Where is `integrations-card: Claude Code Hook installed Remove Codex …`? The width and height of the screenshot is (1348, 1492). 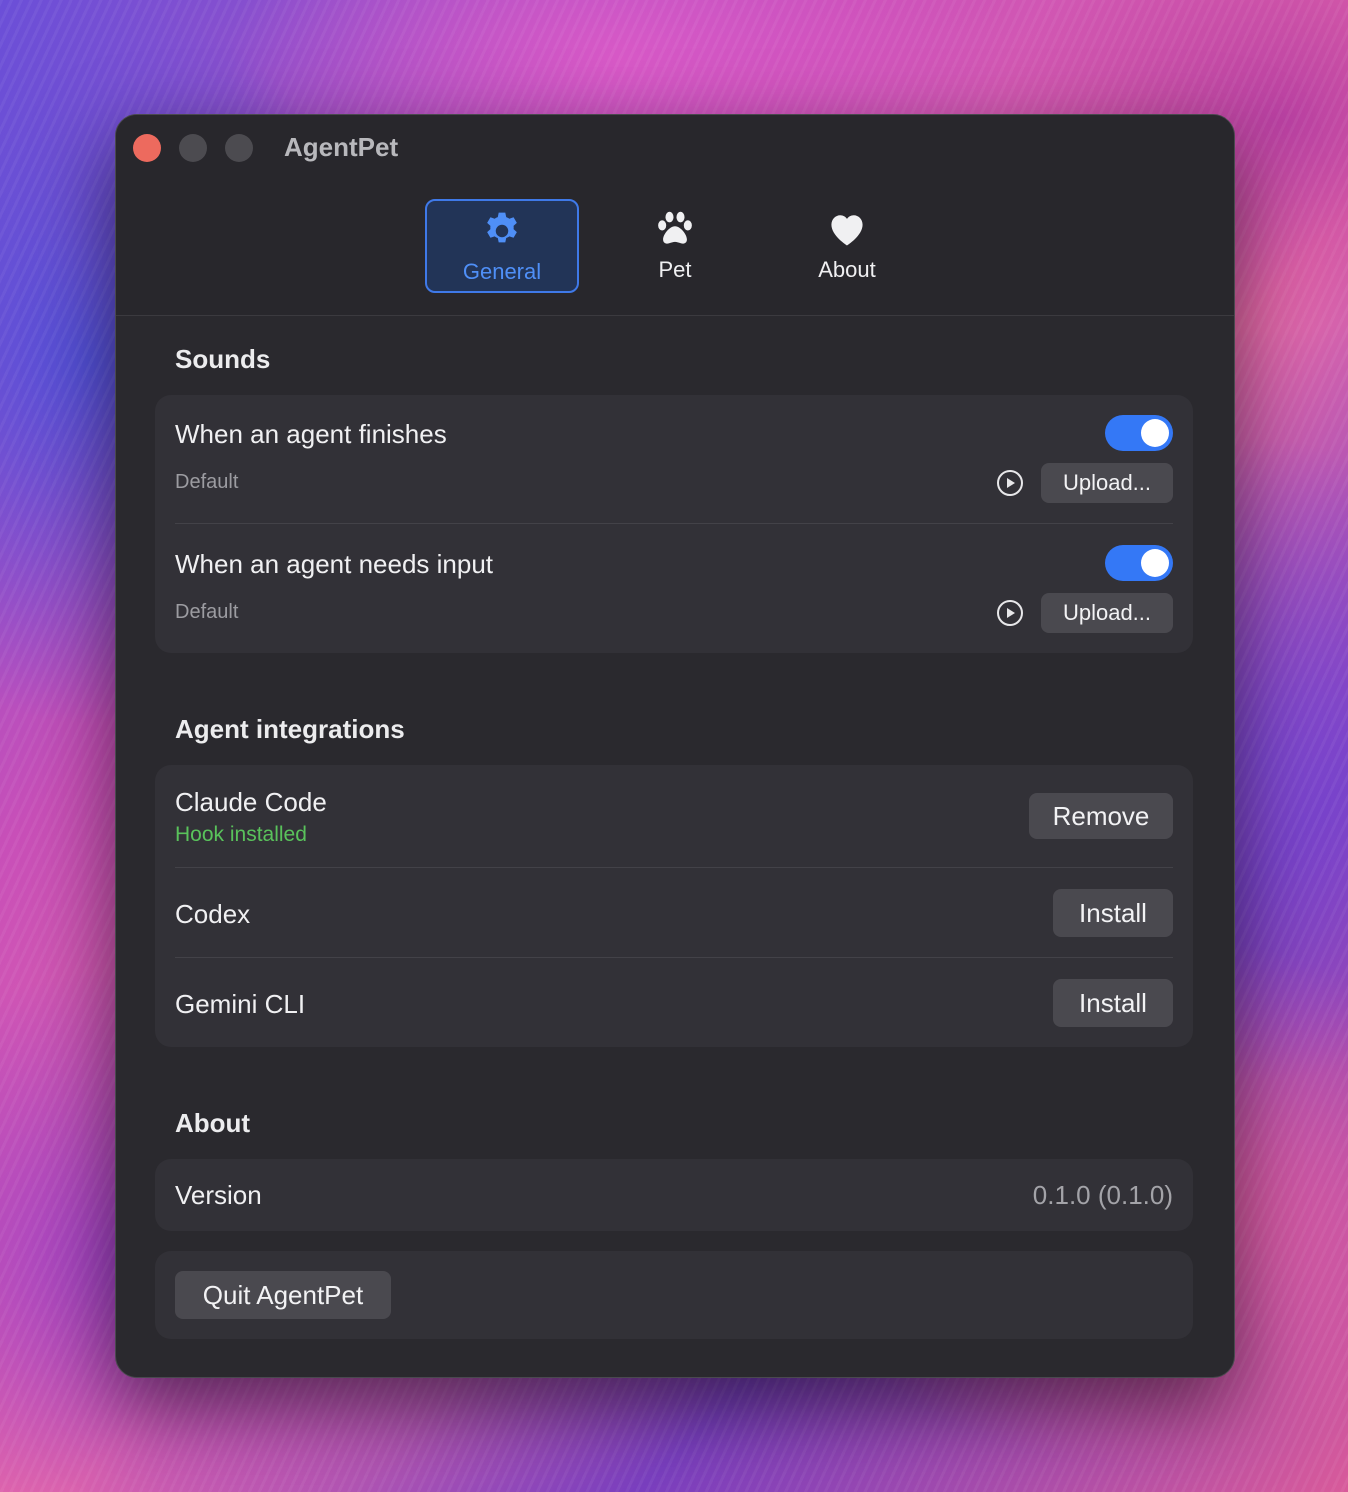
integrations-card: Claude Code Hook installed Remove Codex … is located at coordinates (674, 906).